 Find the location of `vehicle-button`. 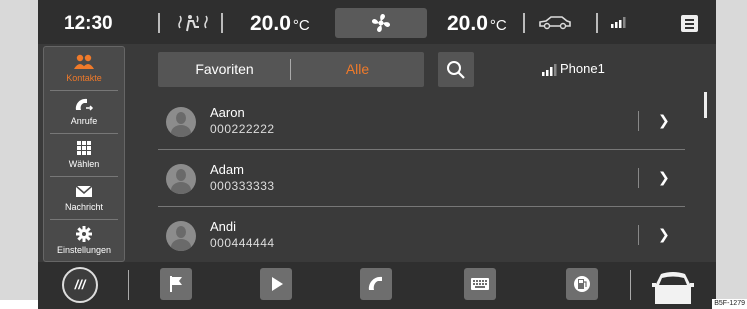

vehicle-button is located at coordinates (673, 286).